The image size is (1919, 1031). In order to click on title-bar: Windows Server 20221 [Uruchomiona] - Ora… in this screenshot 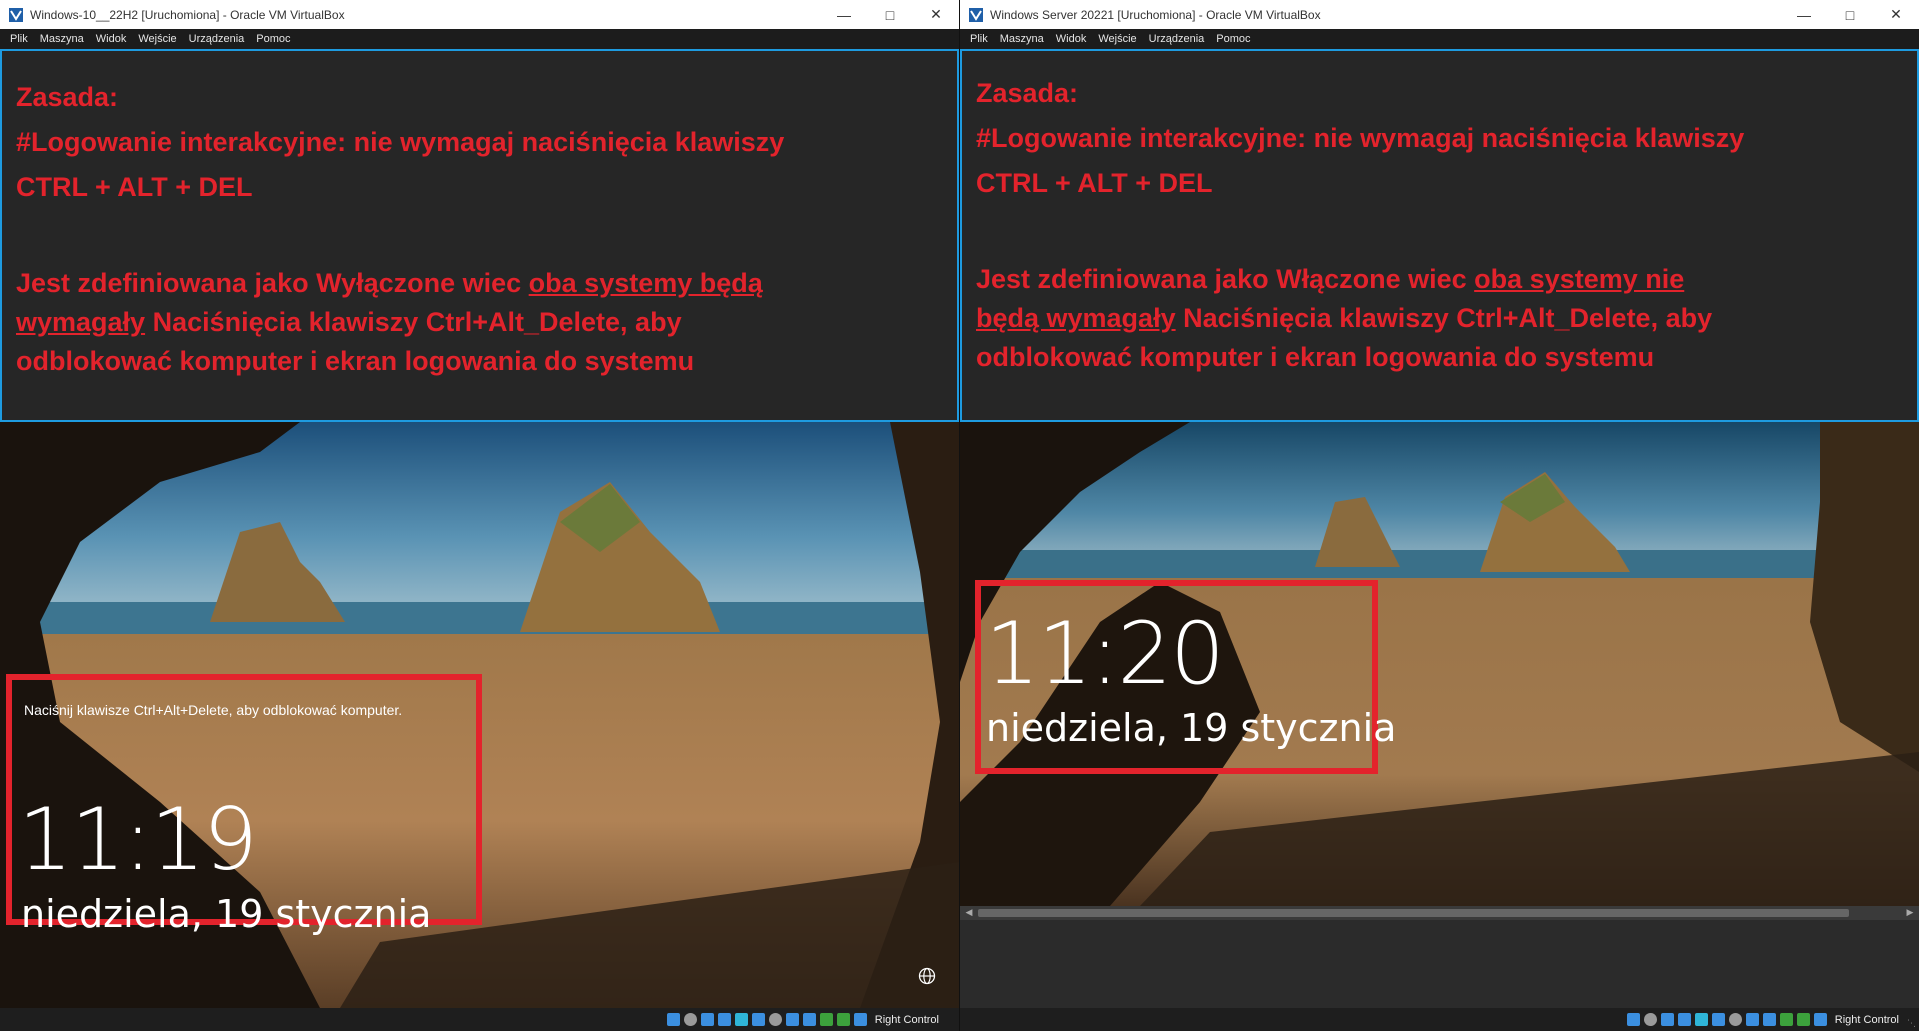, I will do `click(1439, 14)`.